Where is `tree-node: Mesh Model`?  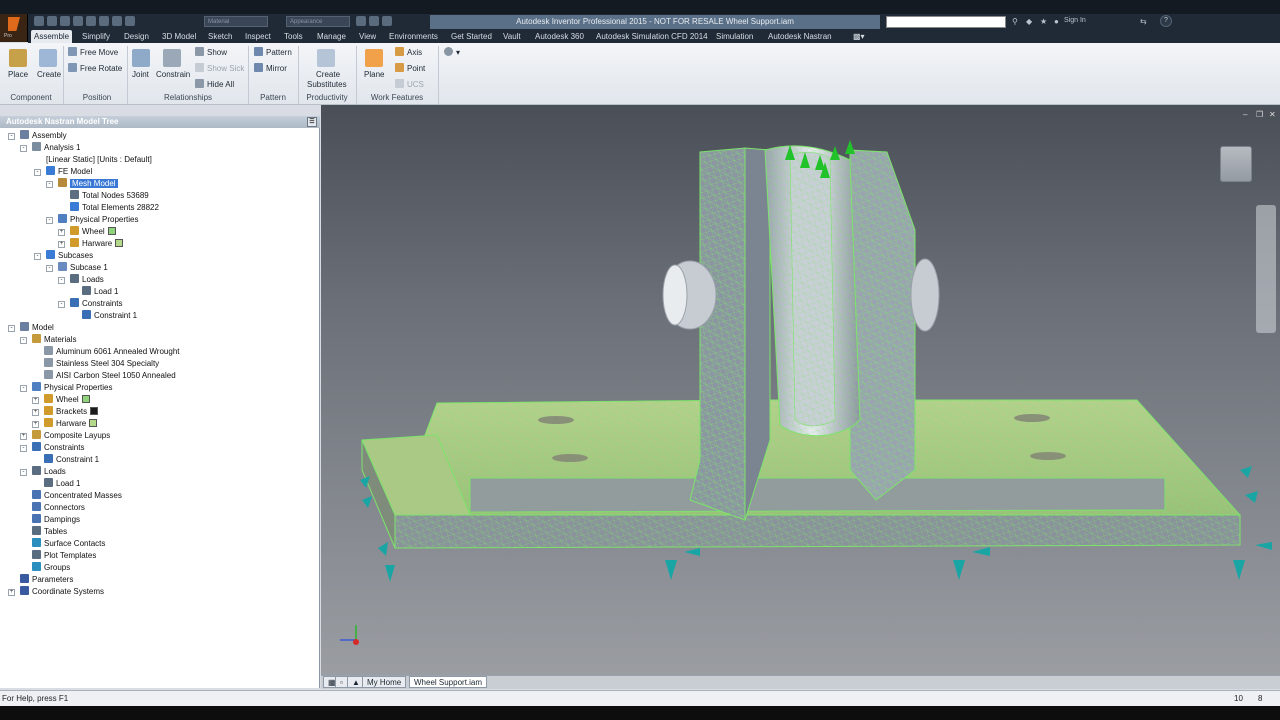
tree-node: Mesh Model is located at coordinates (88, 184).